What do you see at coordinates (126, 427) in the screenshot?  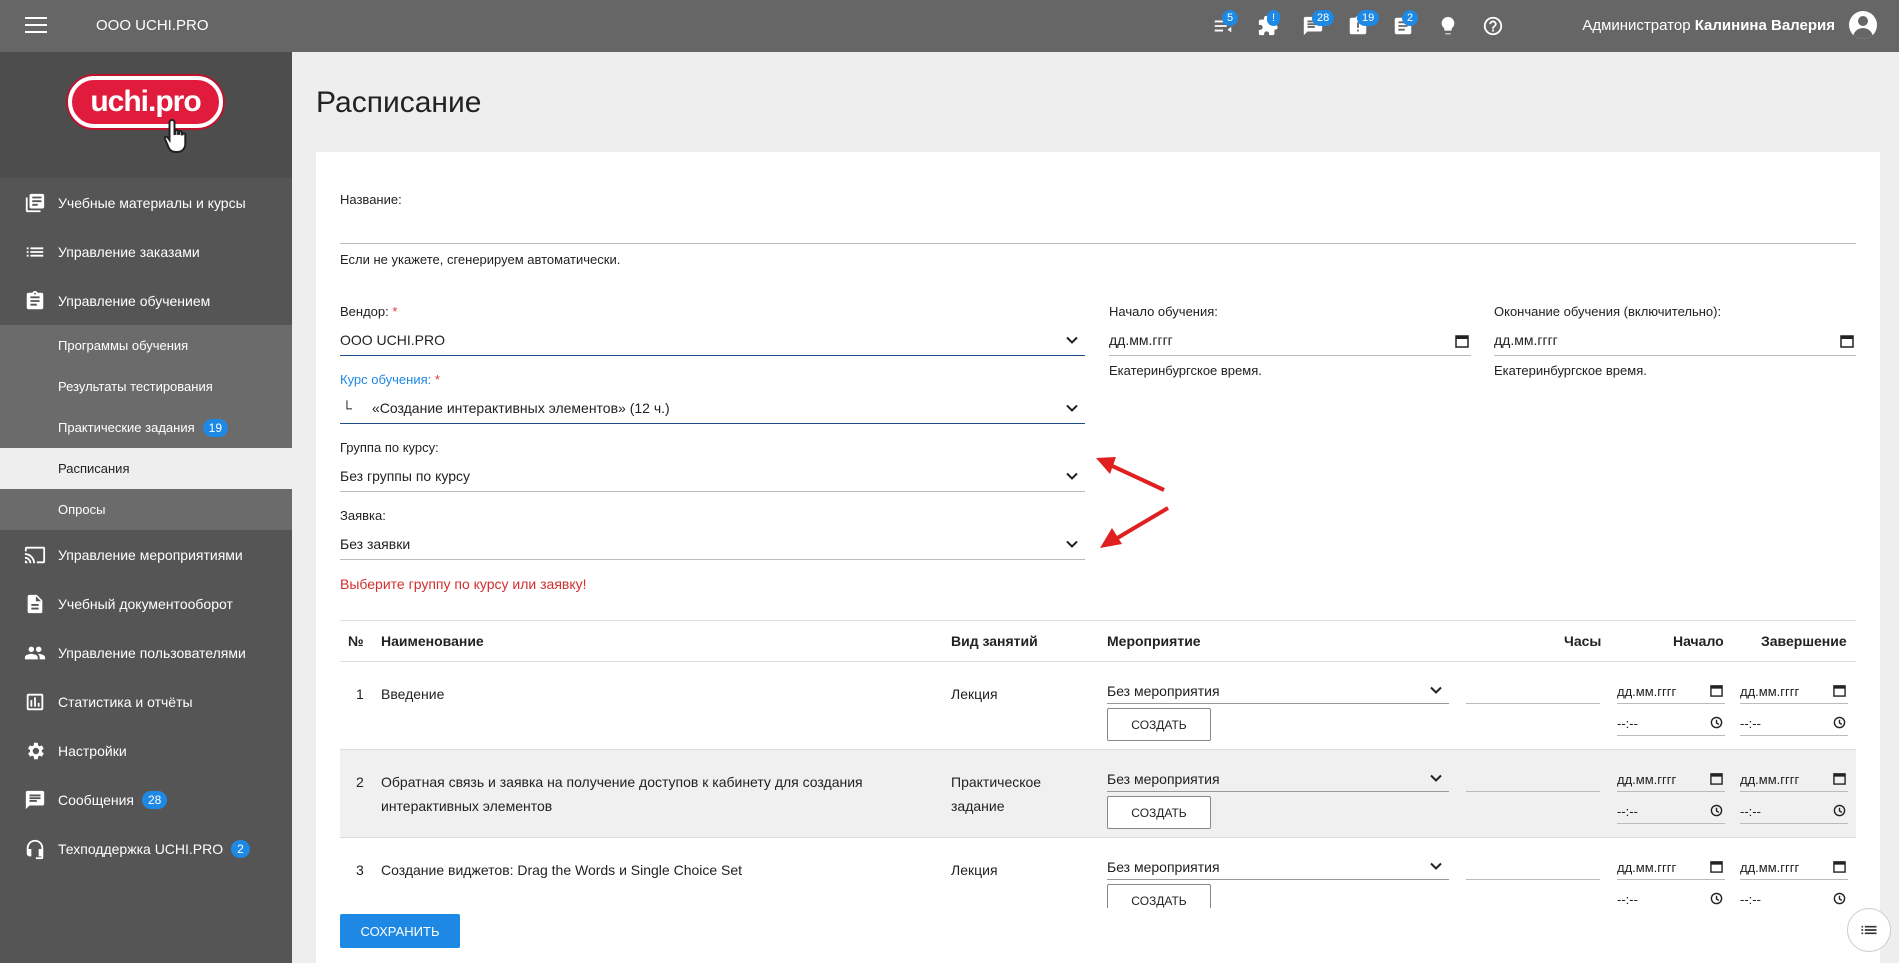 I see `sidebar-item-label: Практические задания` at bounding box center [126, 427].